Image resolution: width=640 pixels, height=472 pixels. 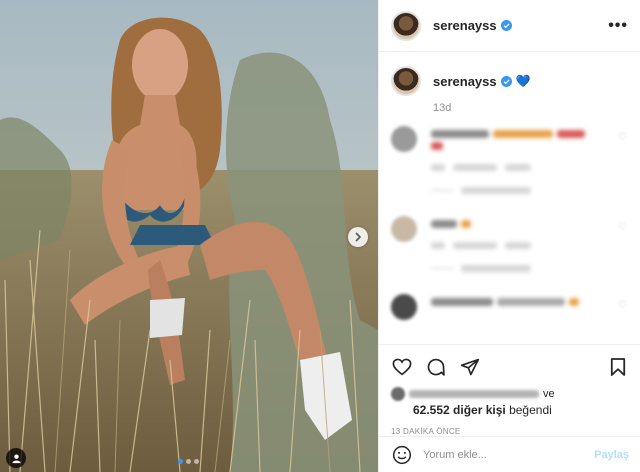 I want to click on likes-count-row: 62.552 diğer kişi beğendi, so click(x=521, y=410).